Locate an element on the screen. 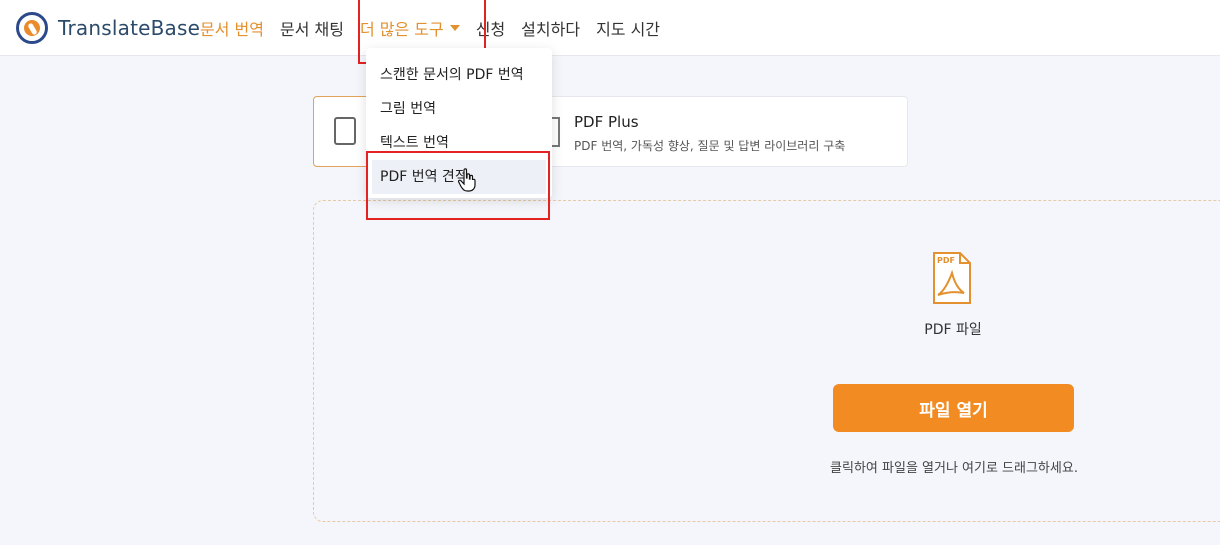 The width and height of the screenshot is (1220, 545). nav-item-apply: 신청 is located at coordinates (490, 28).